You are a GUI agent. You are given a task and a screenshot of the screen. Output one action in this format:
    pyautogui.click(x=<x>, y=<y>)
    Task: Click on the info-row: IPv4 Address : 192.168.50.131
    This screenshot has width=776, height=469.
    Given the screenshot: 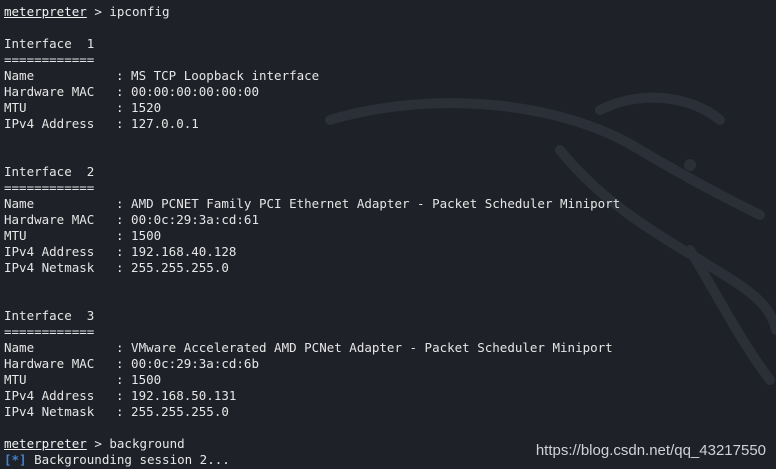 What is the action you would take?
    pyautogui.click(x=390, y=396)
    